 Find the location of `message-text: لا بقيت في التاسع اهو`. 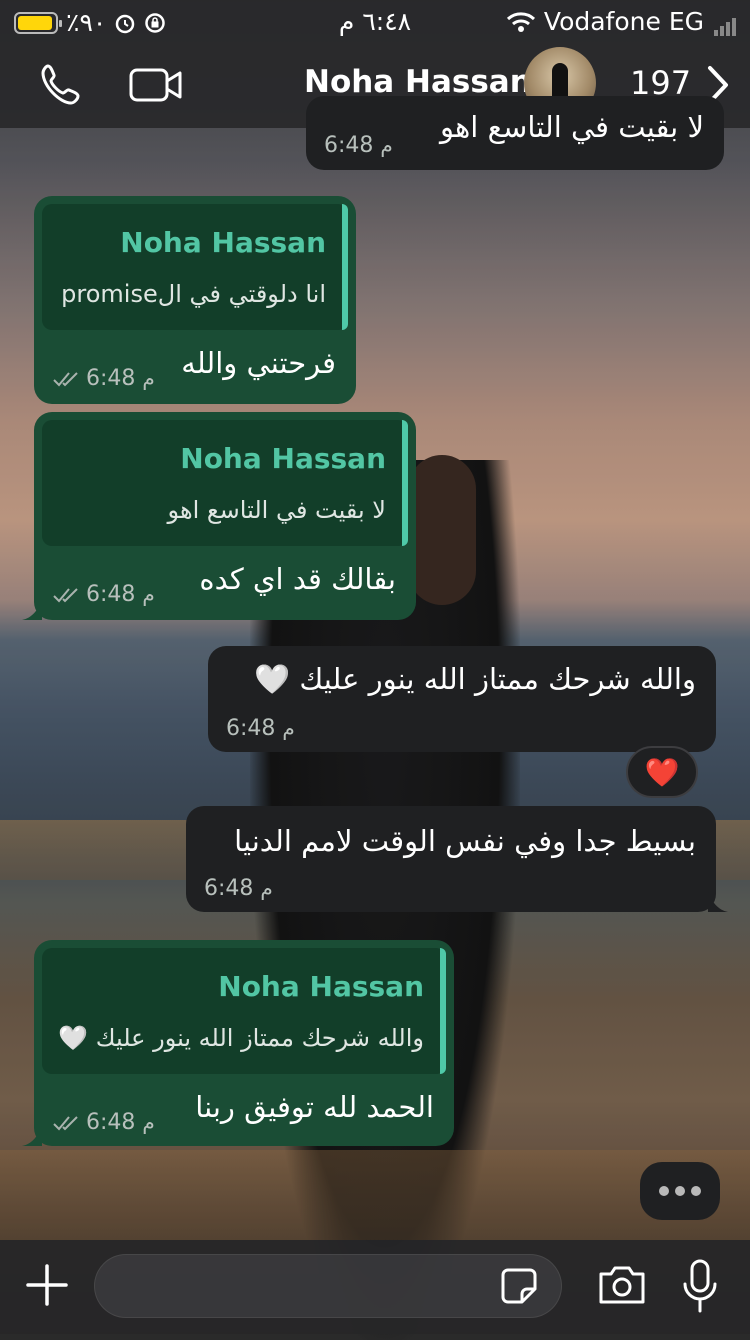

message-text: لا بقيت في التاسع اهو is located at coordinates (572, 127).